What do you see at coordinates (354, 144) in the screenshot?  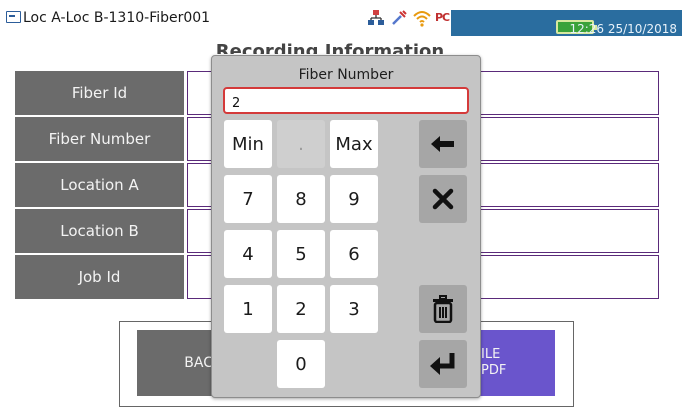 I see `max-key: Max` at bounding box center [354, 144].